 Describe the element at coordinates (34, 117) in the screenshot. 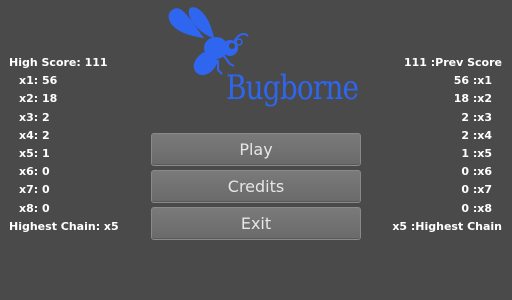

I see `high-score-x3: x3: 2` at that location.